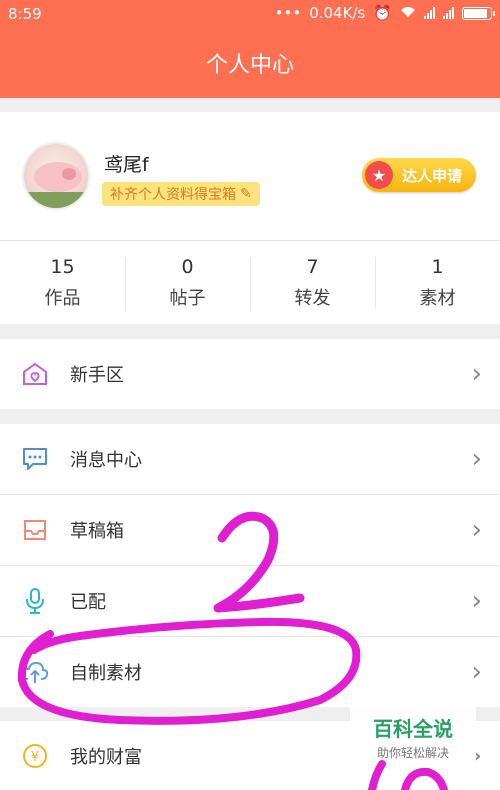 The image size is (500, 790). What do you see at coordinates (429, 13) in the screenshot?
I see `signal-icon` at bounding box center [429, 13].